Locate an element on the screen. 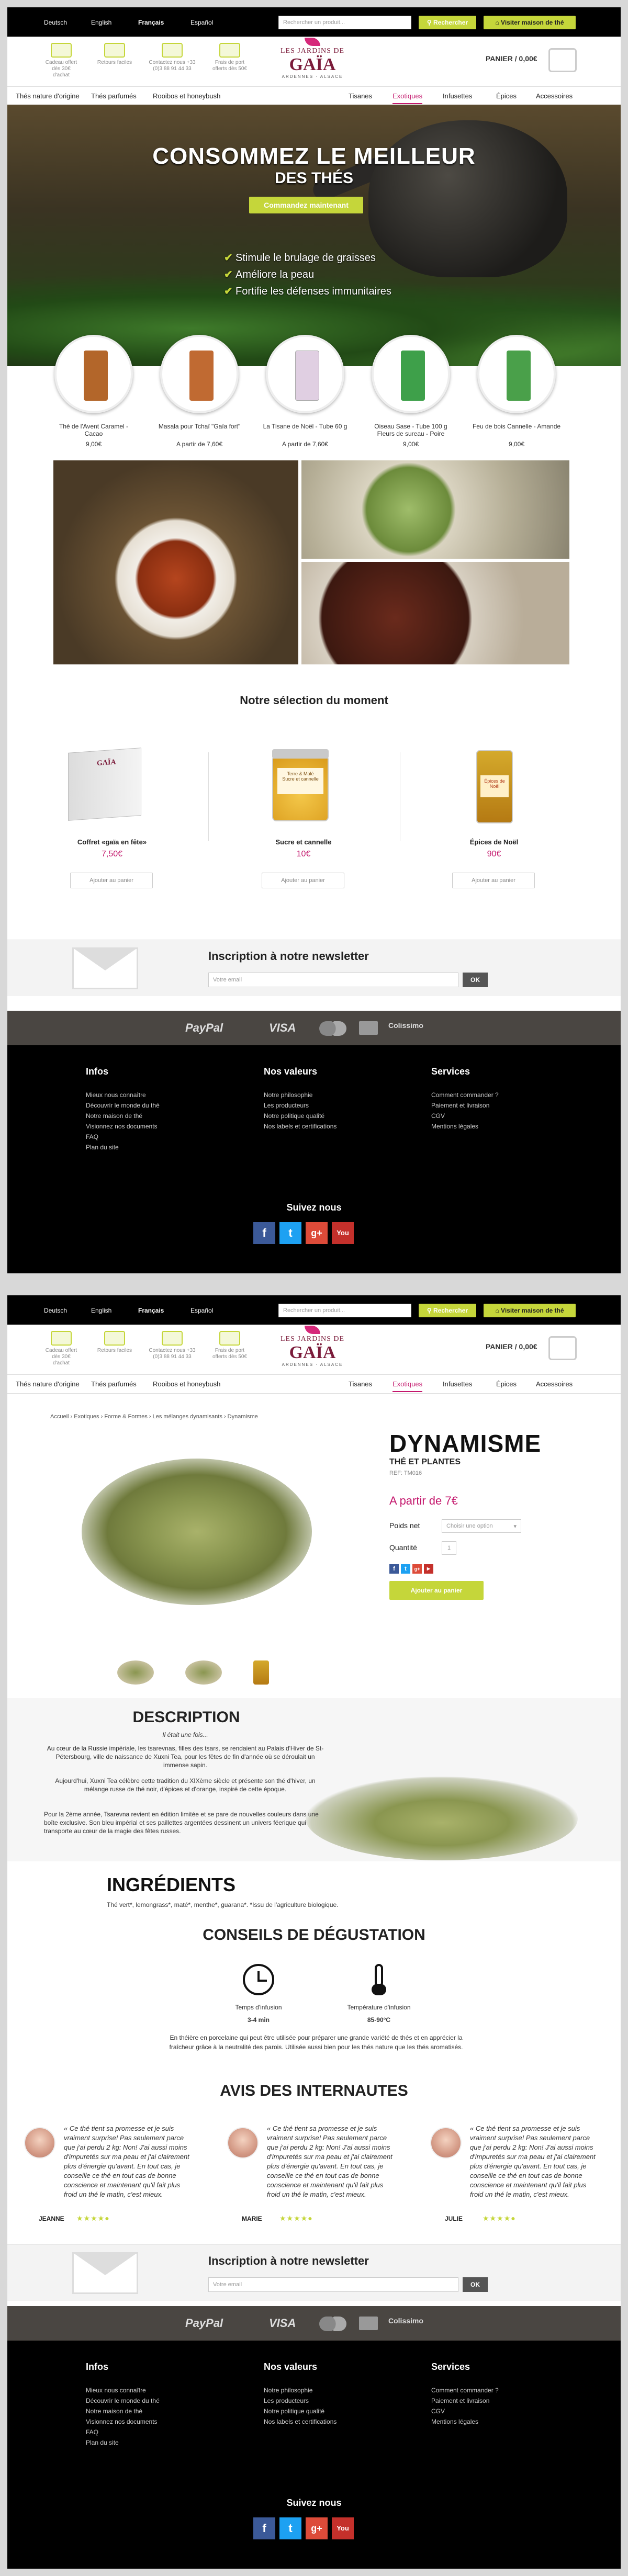 Image resolution: width=628 pixels, height=2576 pixels. spice-tube-image: Épices de Noël is located at coordinates (494, 787).